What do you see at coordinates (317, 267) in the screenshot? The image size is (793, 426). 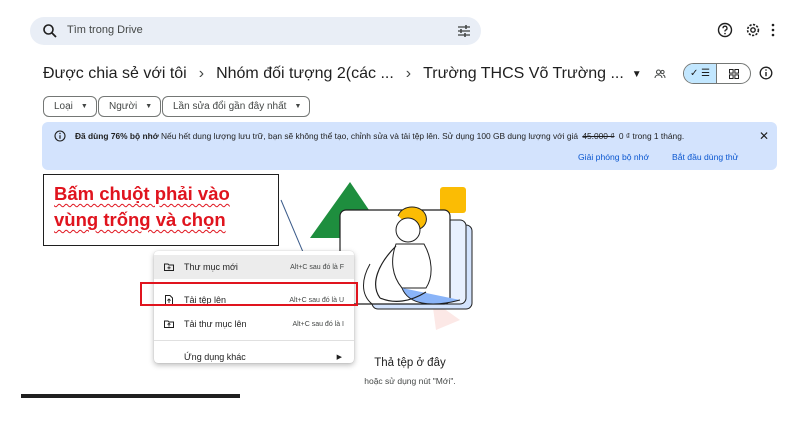 I see `menu-item-shortcut: Alt+C sau đó là F` at bounding box center [317, 267].